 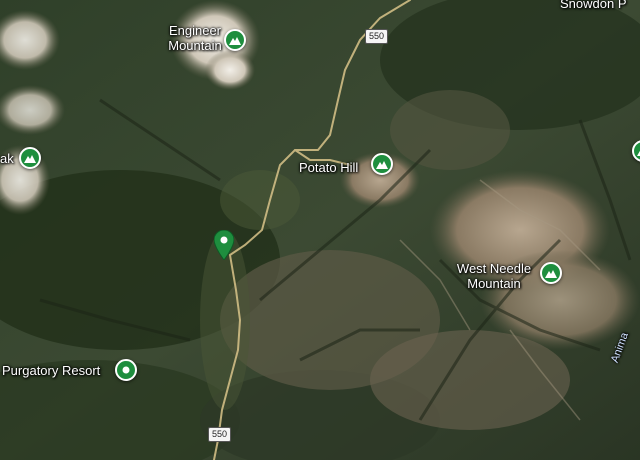 What do you see at coordinates (593, 5) in the screenshot?
I see `snowdon-peak-label: Snowdon P` at bounding box center [593, 5].